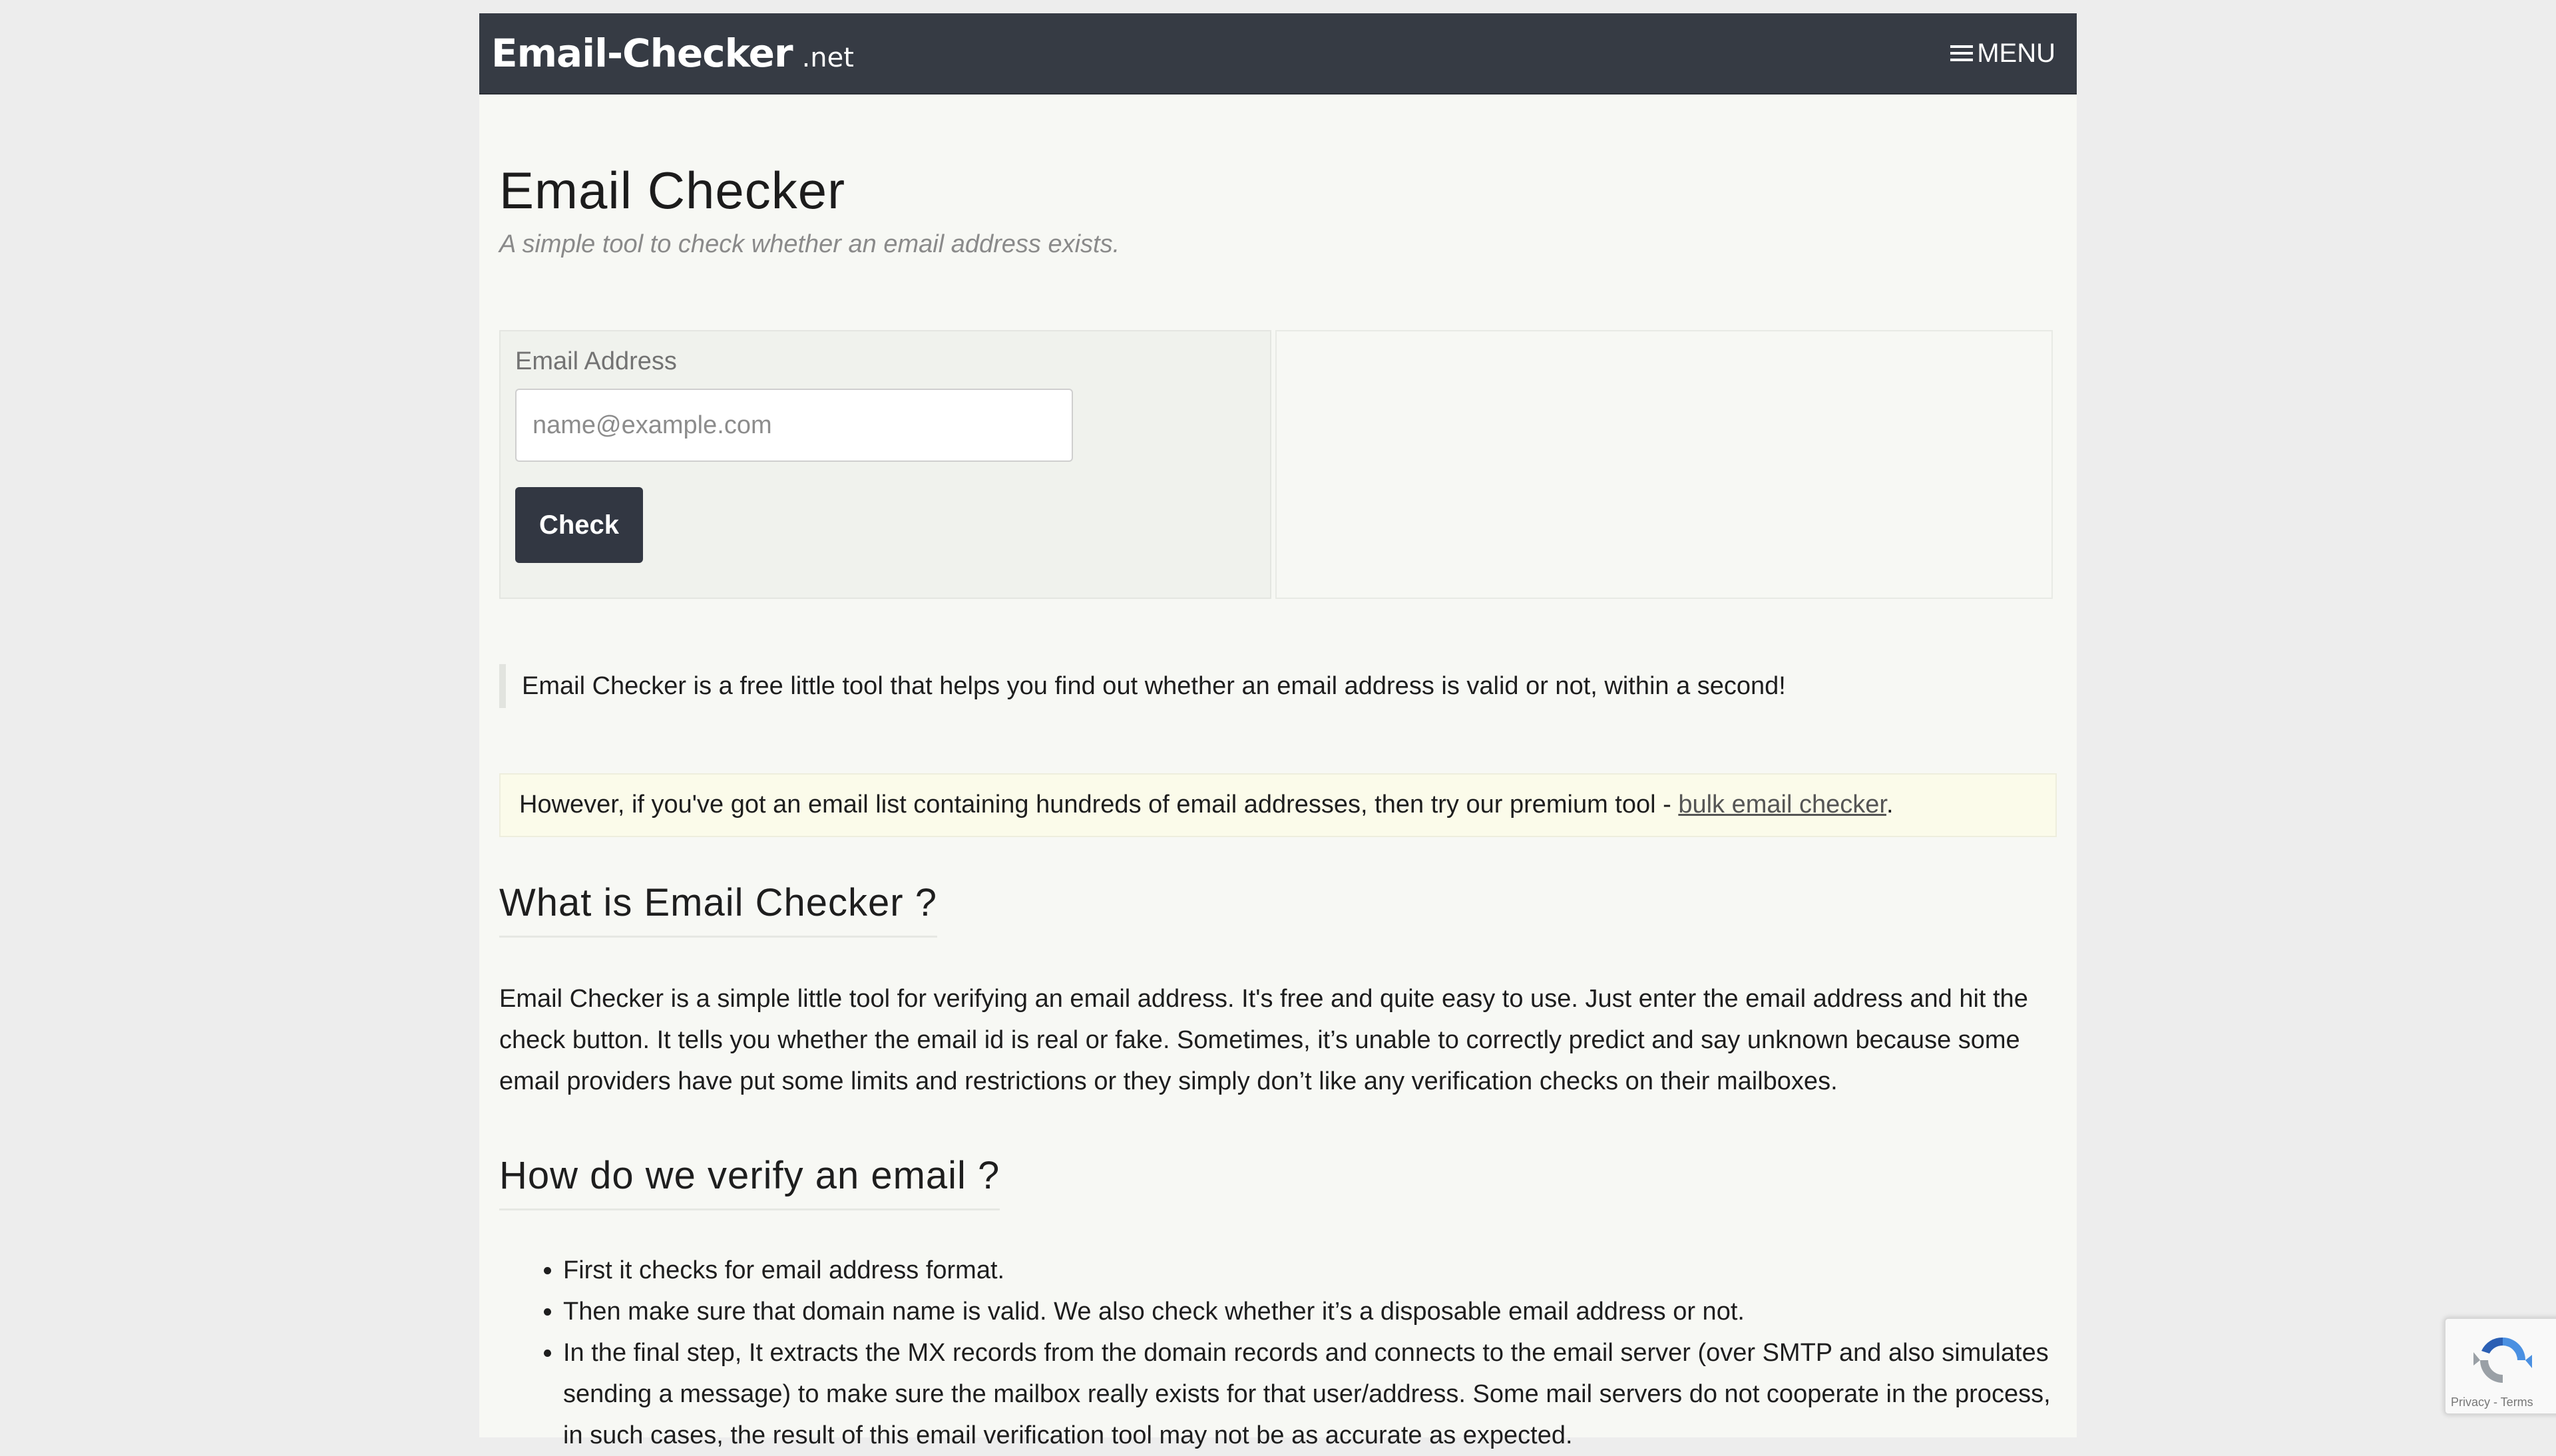  What do you see at coordinates (2016, 53) in the screenshot?
I see `menu-label: MENU` at bounding box center [2016, 53].